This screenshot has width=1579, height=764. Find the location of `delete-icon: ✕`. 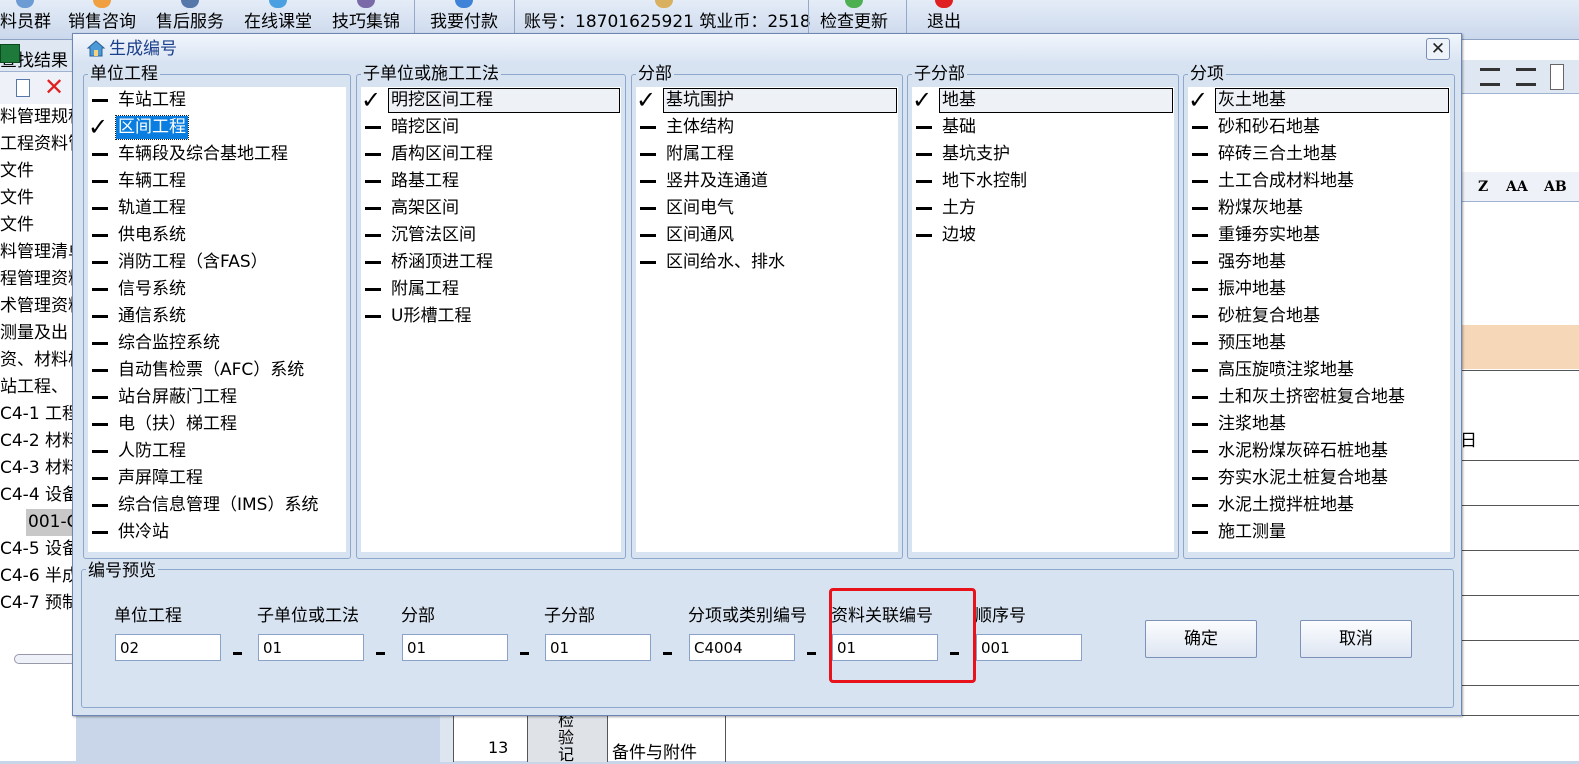

delete-icon: ✕ is located at coordinates (54, 87).